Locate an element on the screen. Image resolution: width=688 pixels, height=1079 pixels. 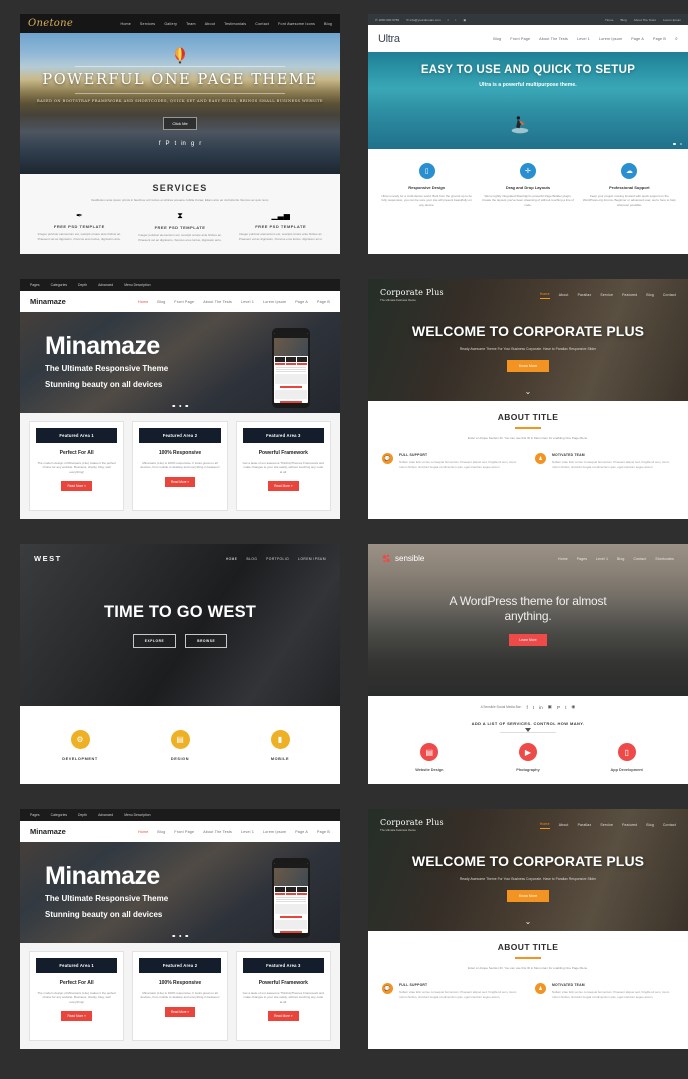
google-plus-icon: g is located at coordinates (192, 144).